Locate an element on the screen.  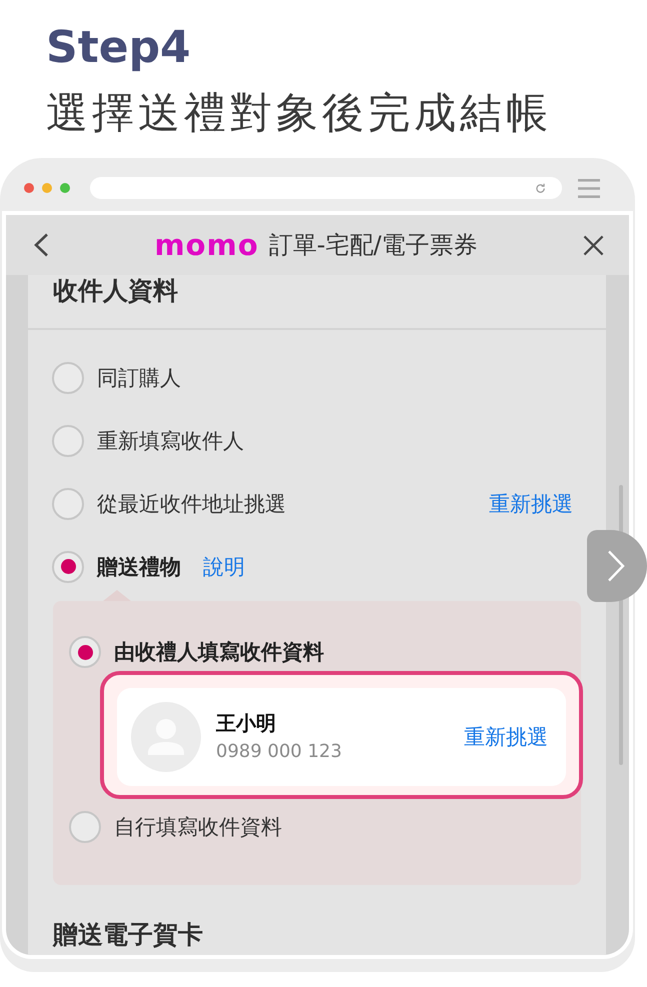
section-title: 贈送電子賀卡 is located at coordinates (128, 934).